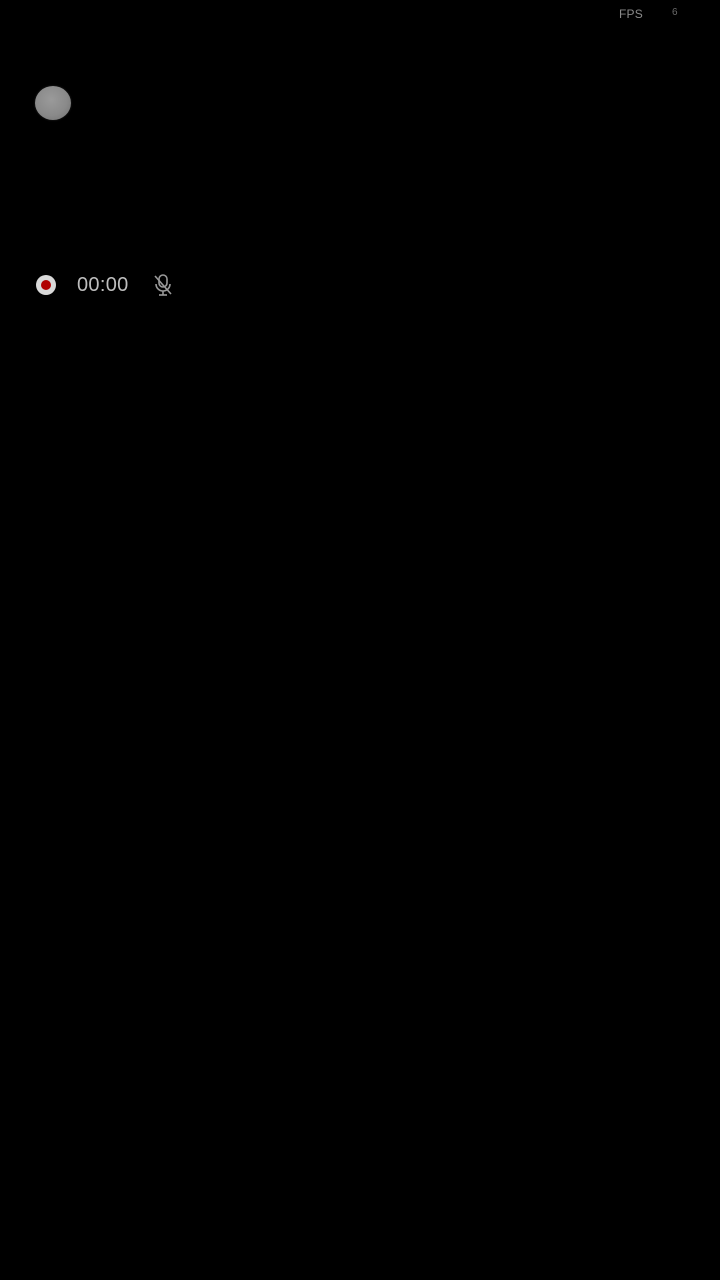 The height and width of the screenshot is (1280, 720). I want to click on screen-record-bar: 00:00, so click(114, 285).